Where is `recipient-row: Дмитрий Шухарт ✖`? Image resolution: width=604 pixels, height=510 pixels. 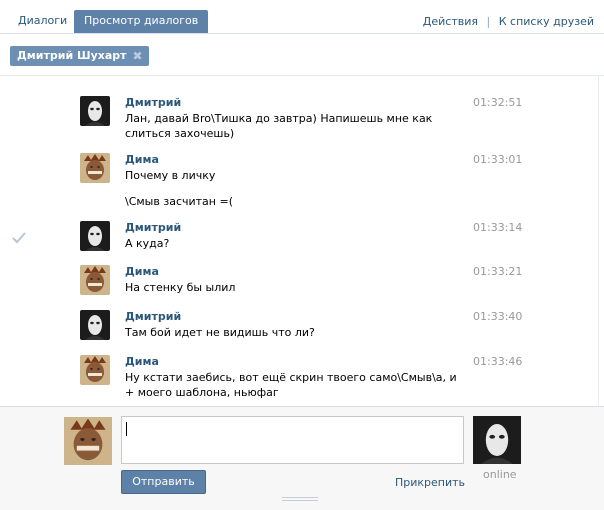
recipient-row: Дмитрий Шухарт ✖ is located at coordinates (302, 55).